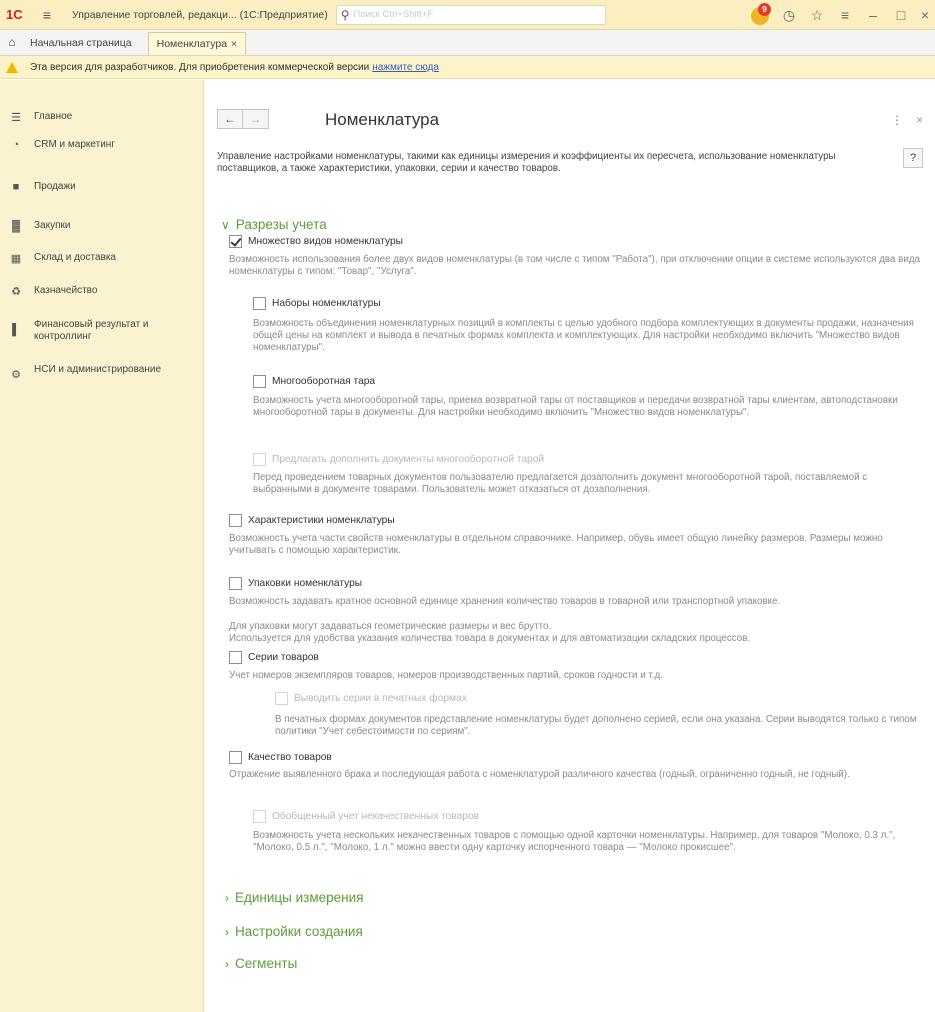 Image resolution: width=935 pixels, height=1012 pixels. Describe the element at coordinates (913, 158) in the screenshot. I see `help-button: ?` at that location.